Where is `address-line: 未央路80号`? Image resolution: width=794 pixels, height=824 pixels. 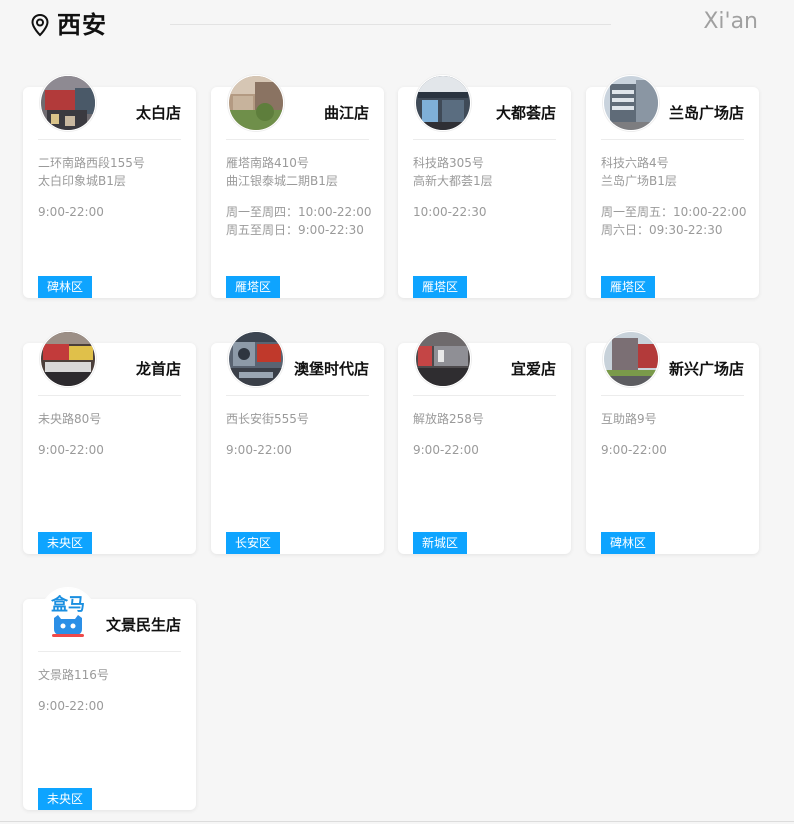
address-line: 未央路80号 is located at coordinates (70, 419).